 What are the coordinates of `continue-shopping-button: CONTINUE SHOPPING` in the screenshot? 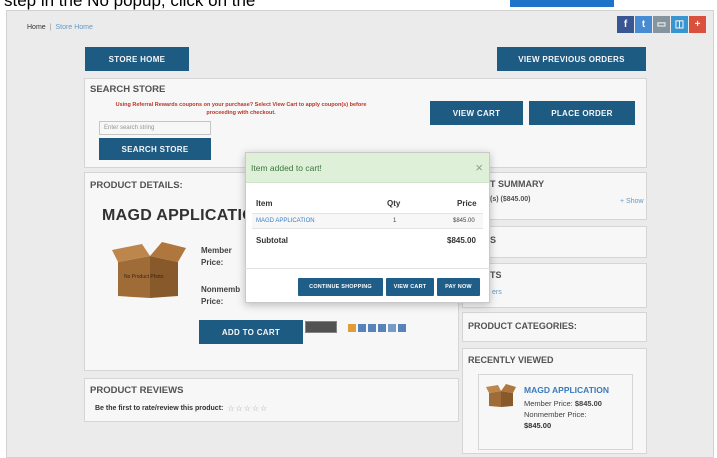 It's located at (340, 287).